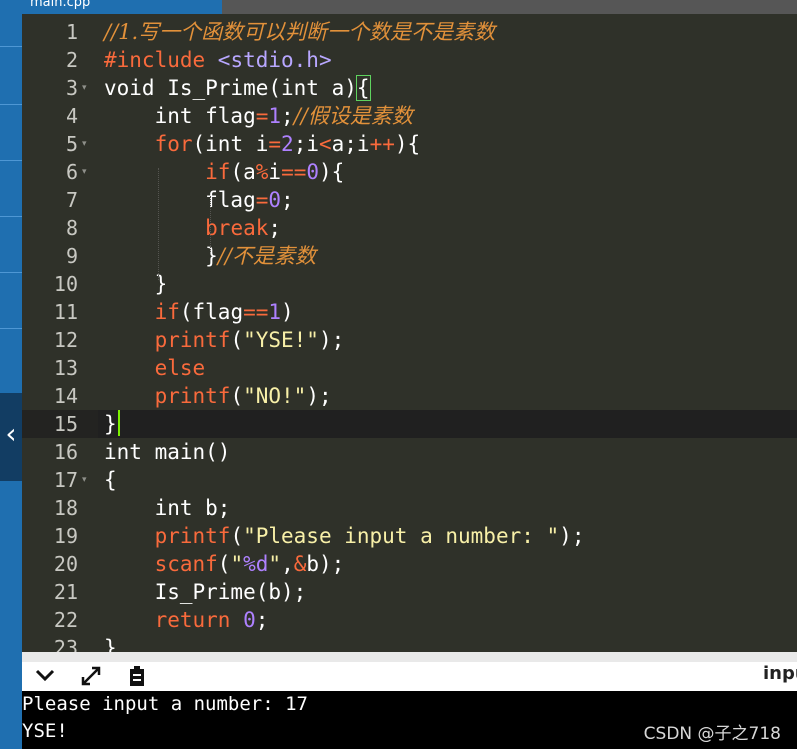 The image size is (797, 749). What do you see at coordinates (45, 677) in the screenshot?
I see `chevron-down-icon` at bounding box center [45, 677].